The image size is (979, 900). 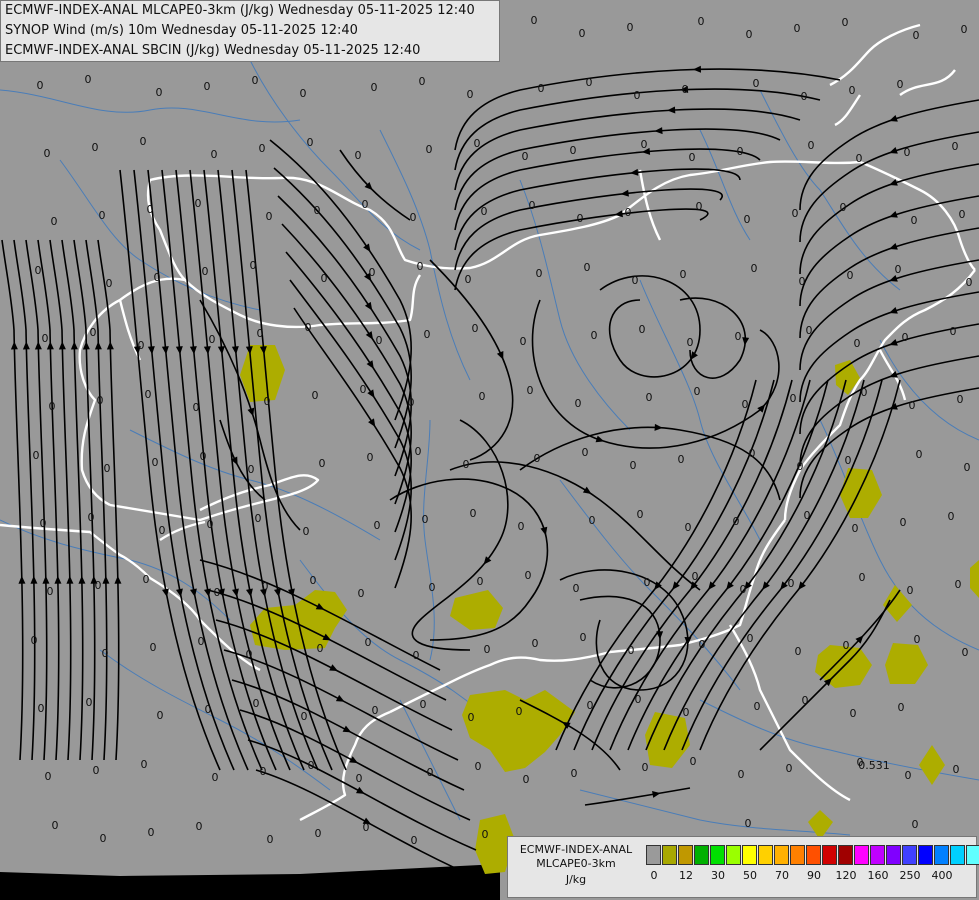 I want to click on legend-tick-label: 30, so click(x=718, y=875).